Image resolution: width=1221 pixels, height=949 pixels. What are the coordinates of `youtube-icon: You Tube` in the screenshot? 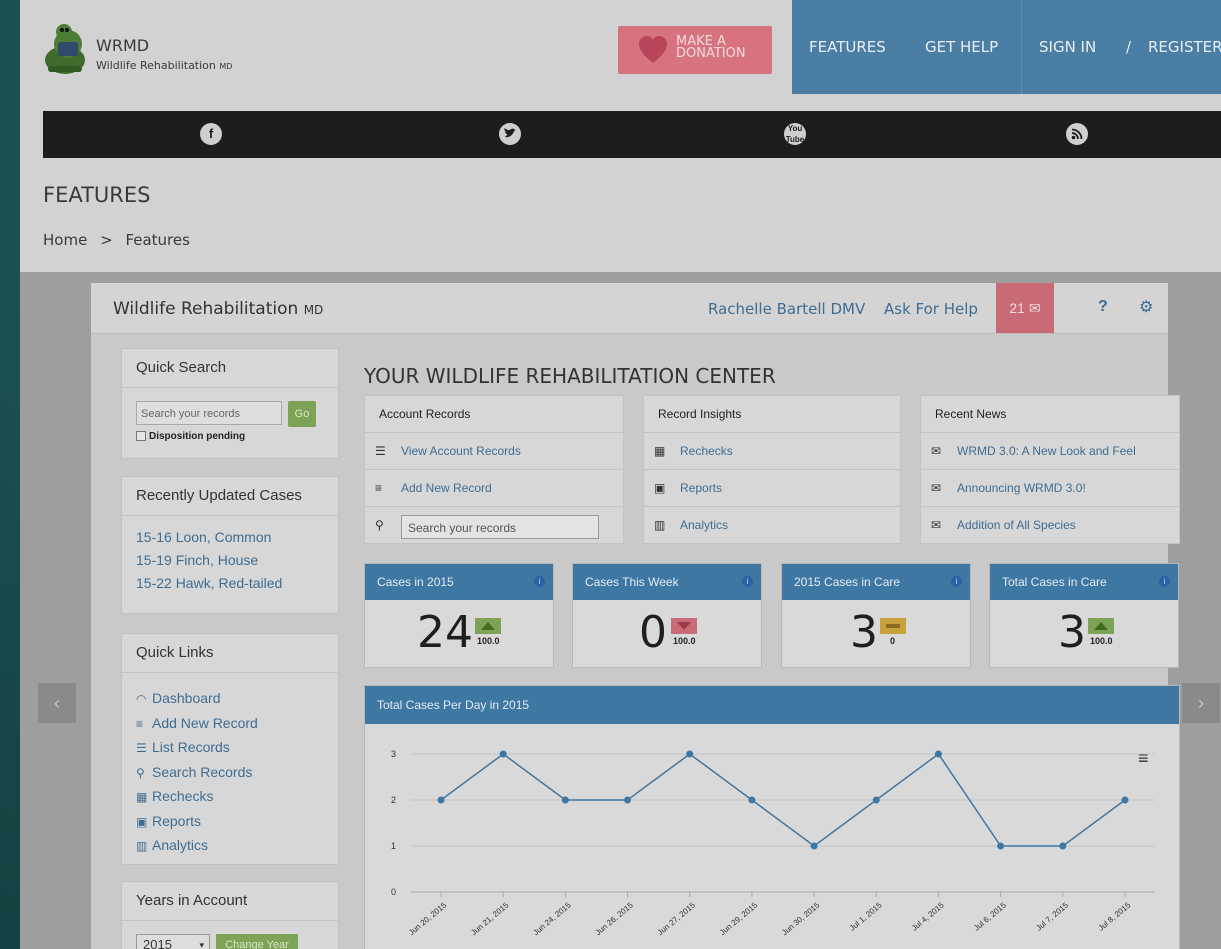 It's located at (795, 134).